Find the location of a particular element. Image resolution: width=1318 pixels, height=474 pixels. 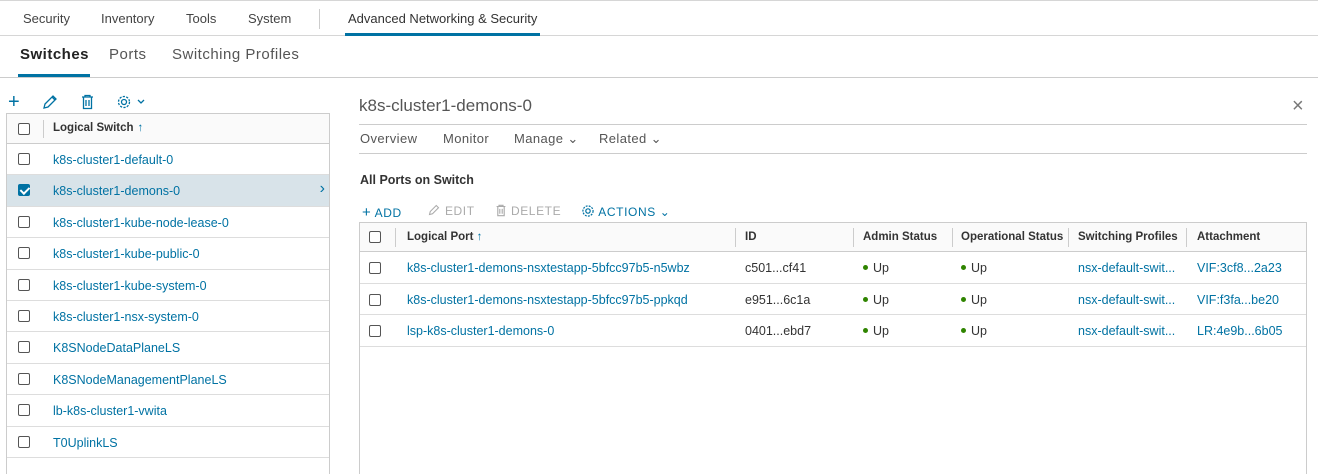

column-header-logical-port: Logical Port ↑ is located at coordinates (444, 237).